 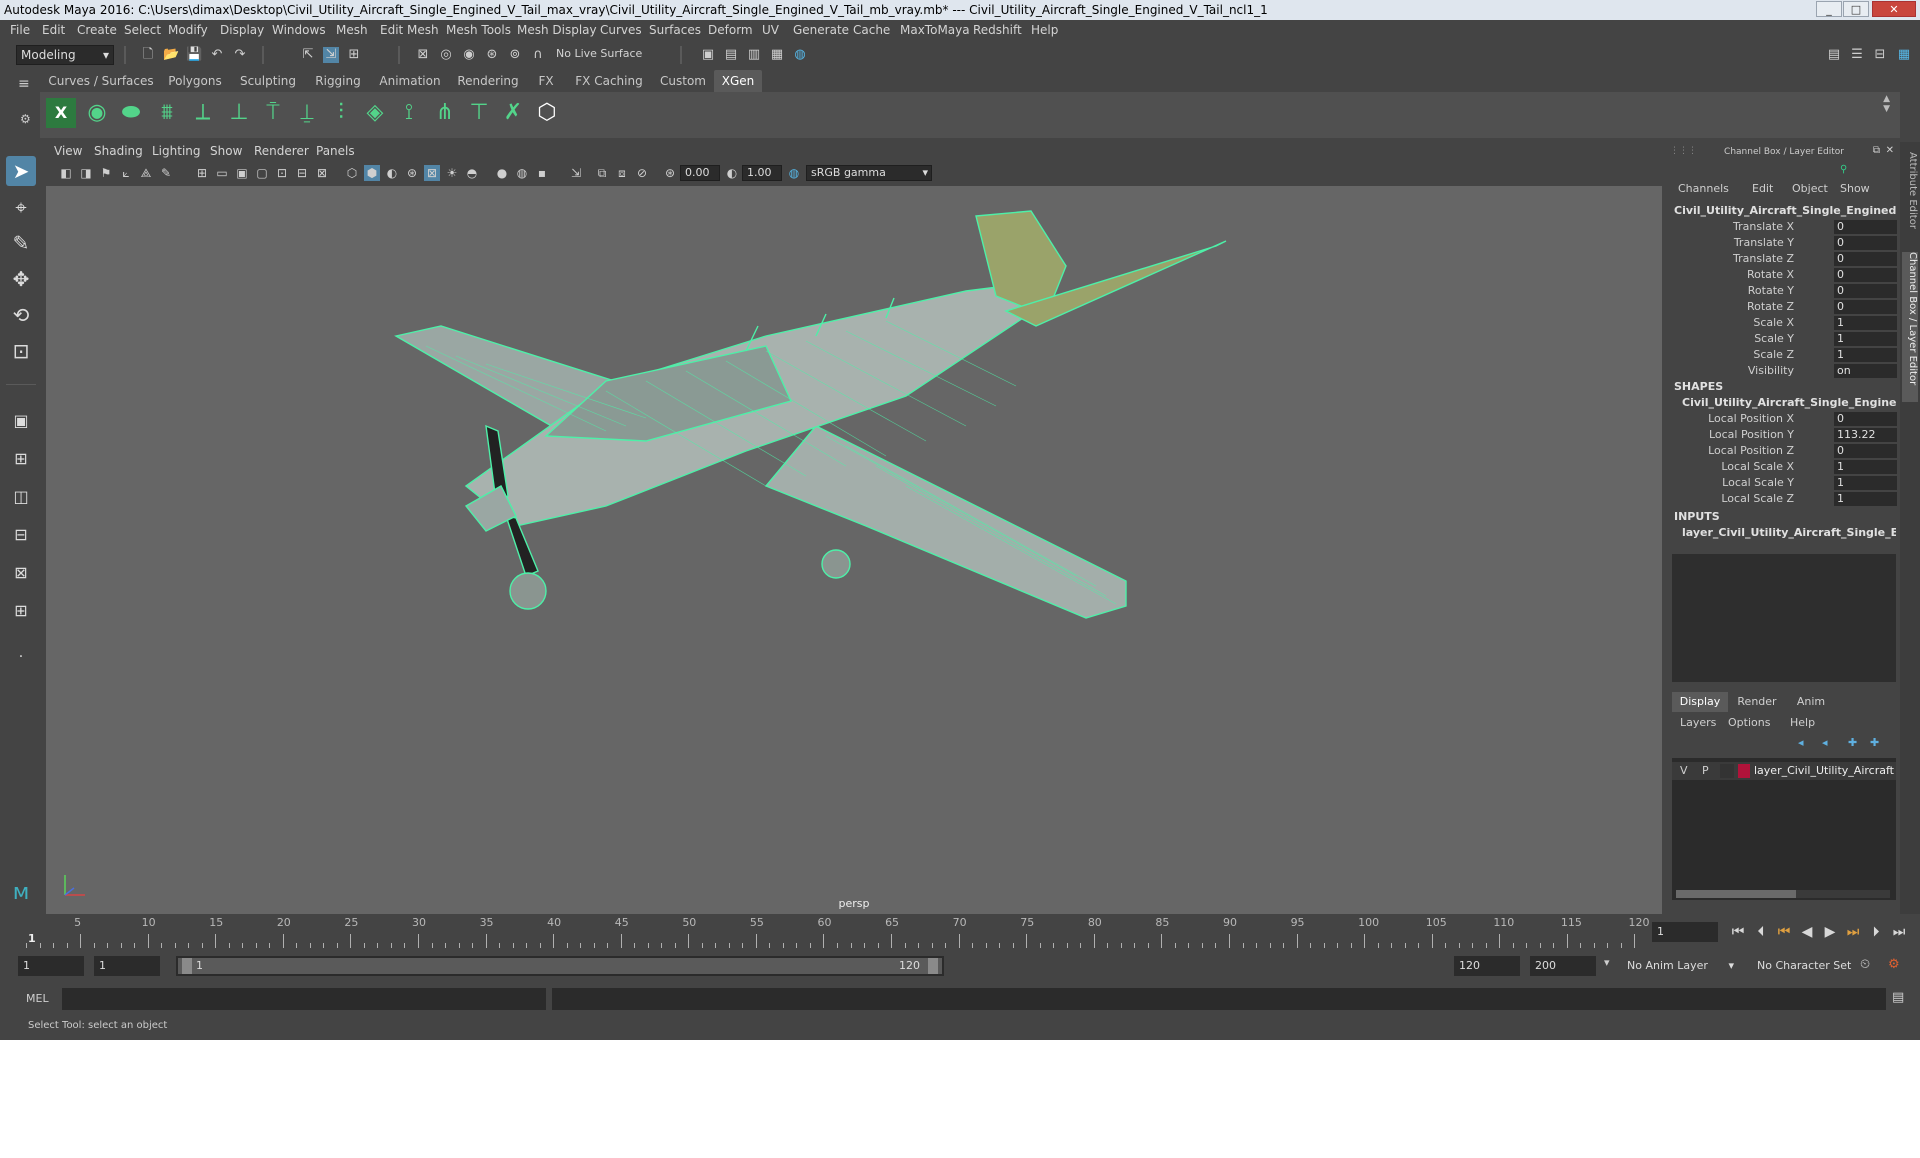 I want to click on go-to-end-icon: ⏭, so click(x=1899, y=932).